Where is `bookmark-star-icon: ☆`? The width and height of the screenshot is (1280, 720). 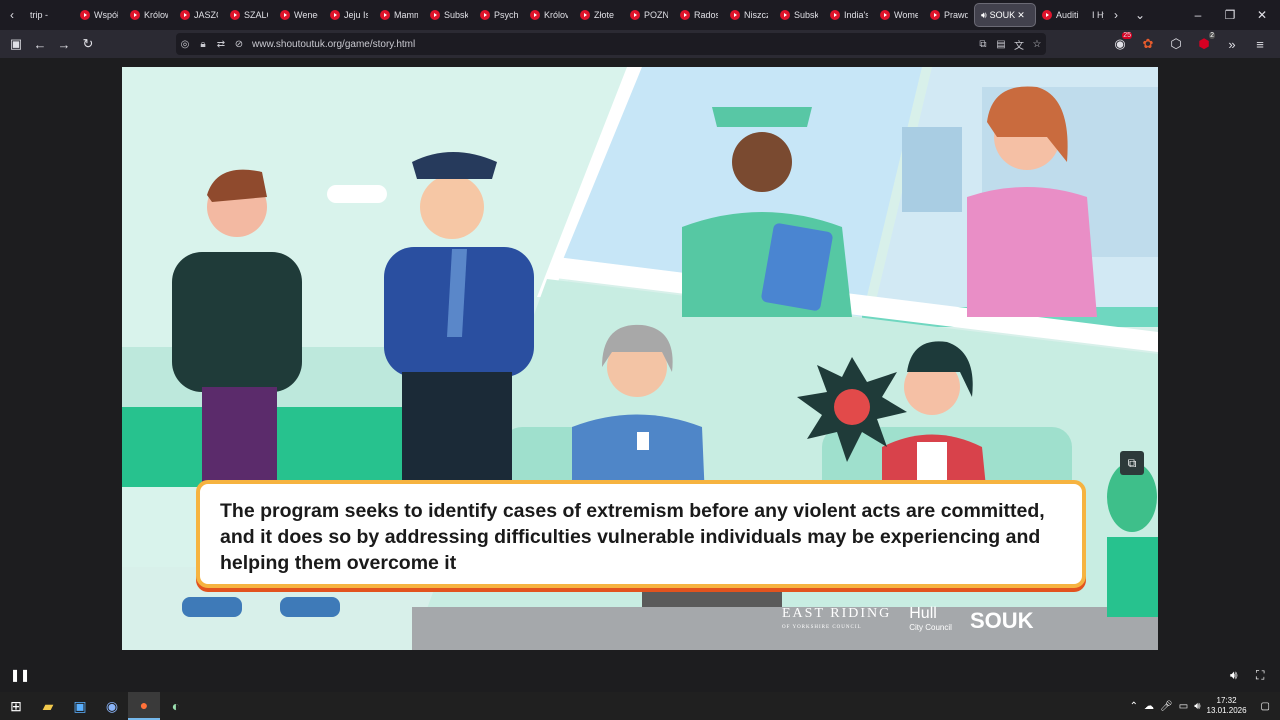 bookmark-star-icon: ☆ is located at coordinates (1037, 44).